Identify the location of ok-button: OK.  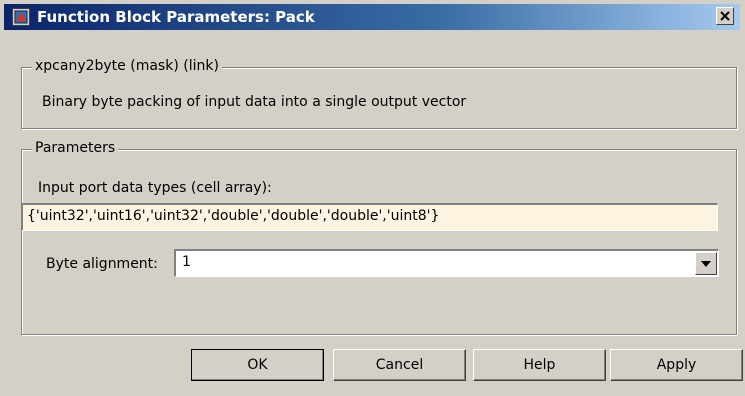
(257, 365).